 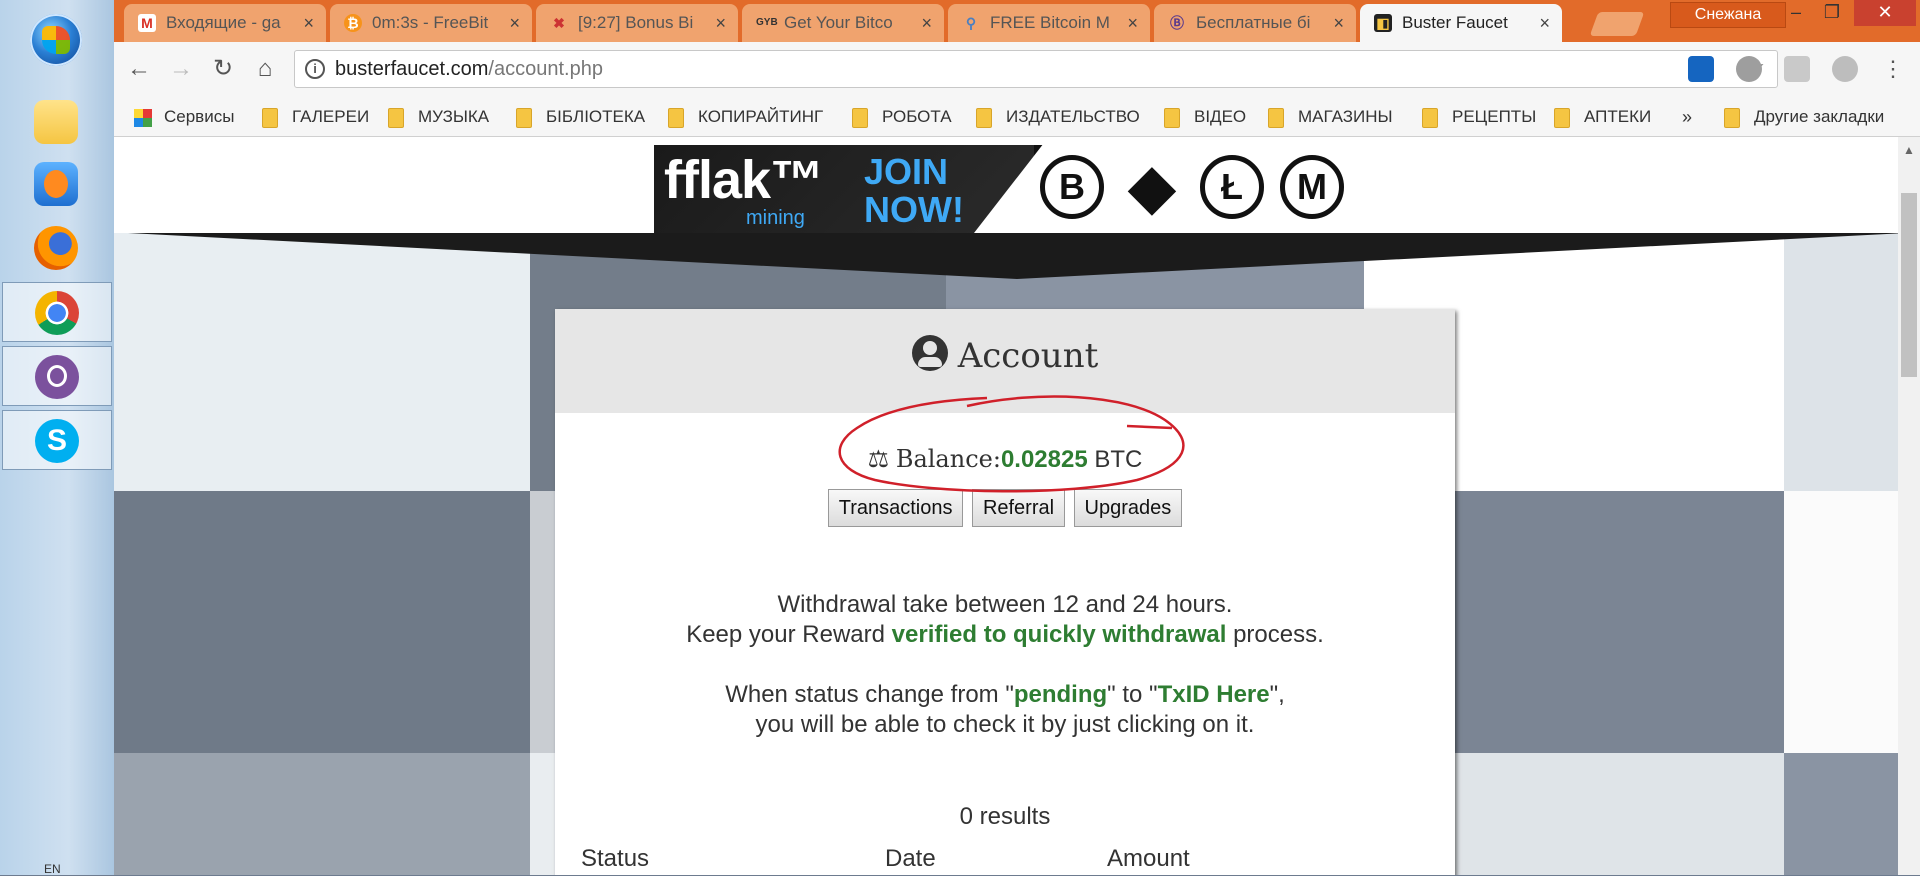 I want to click on text-fragment: When status change from ", so click(x=869, y=694).